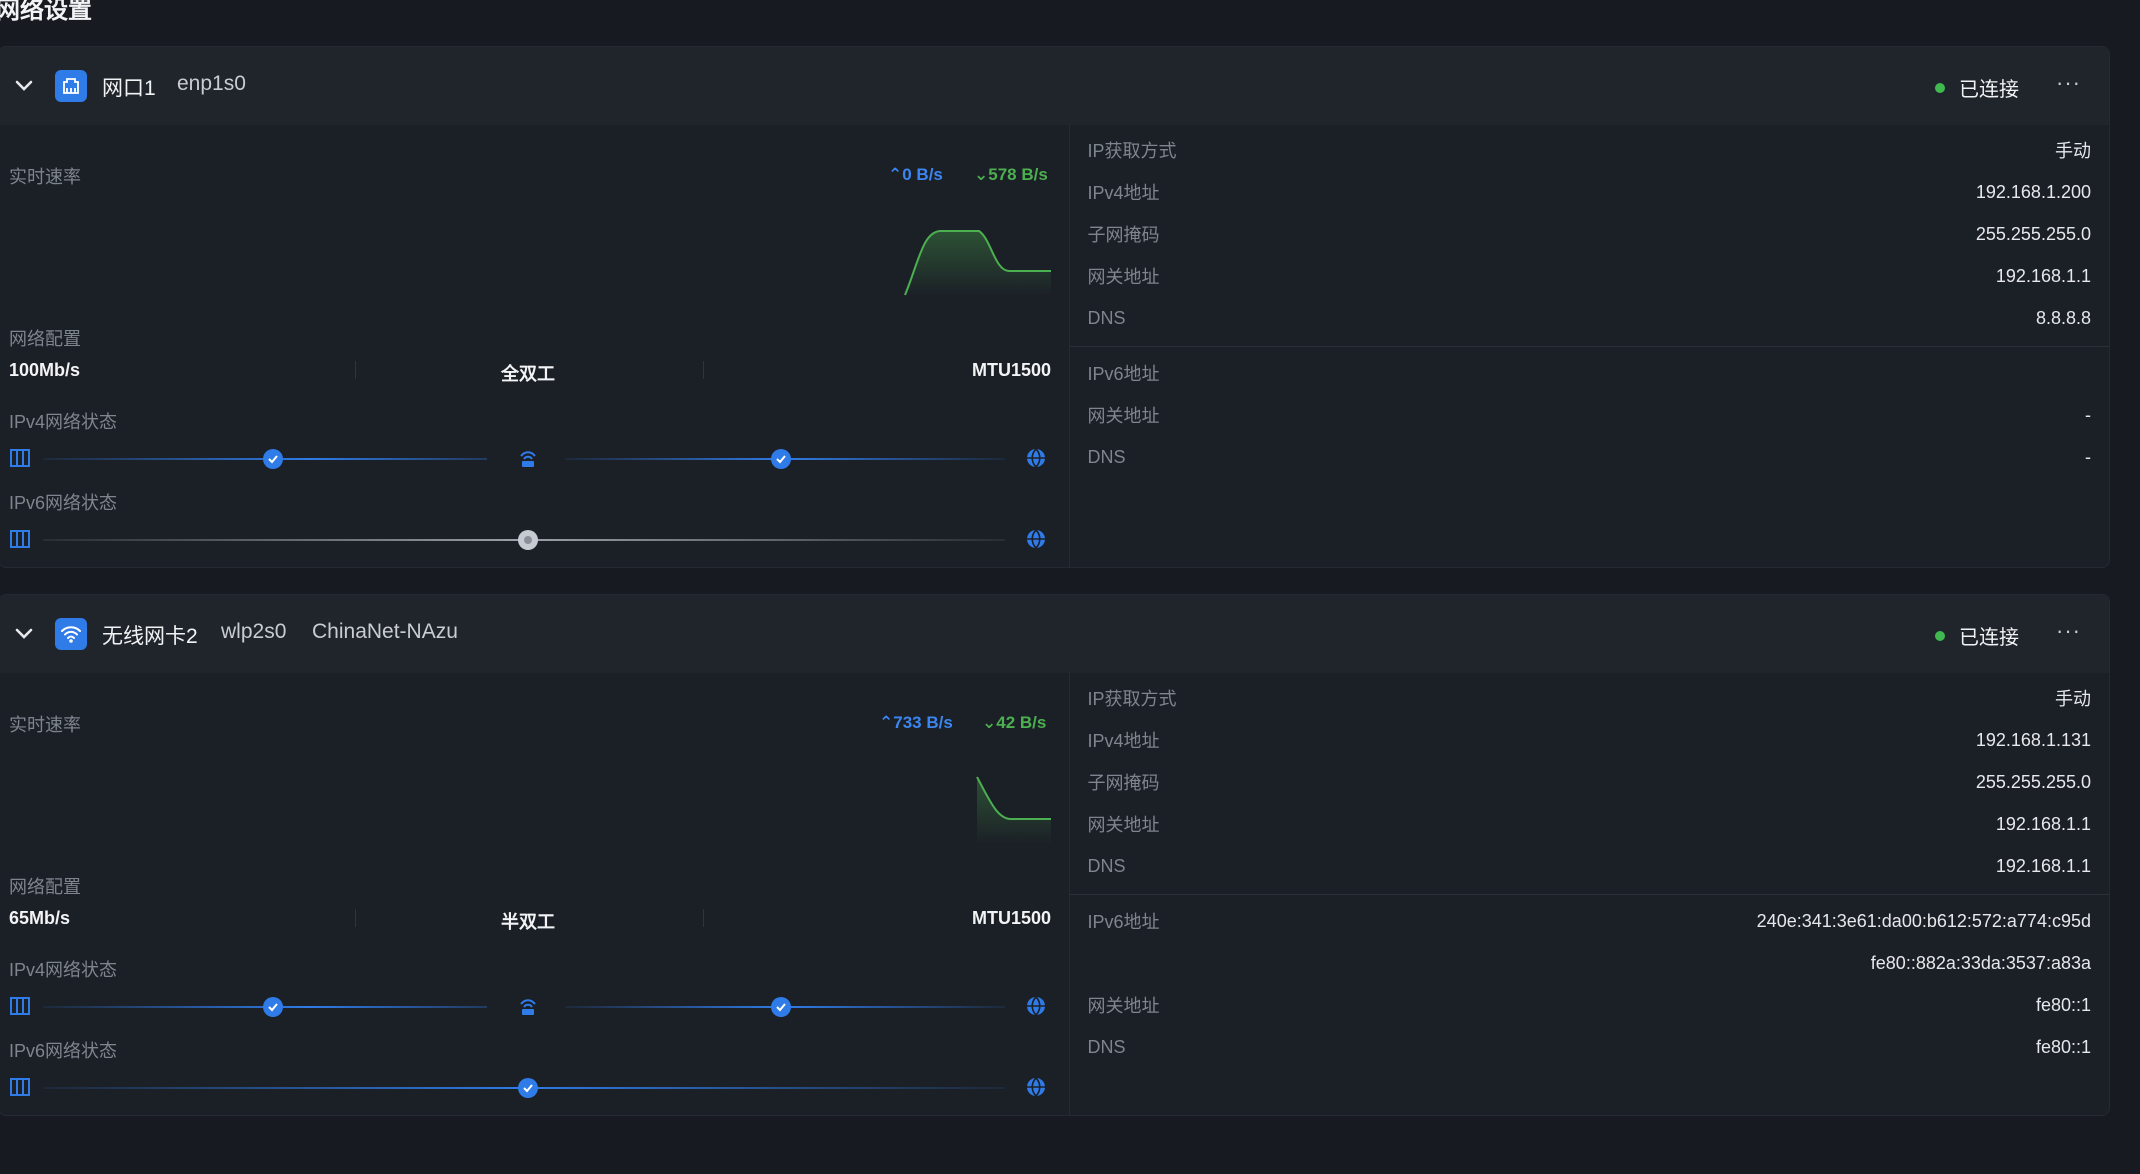 The height and width of the screenshot is (1174, 2140). I want to click on detail-row: DNS 192.168.1.1, so click(1589, 865).